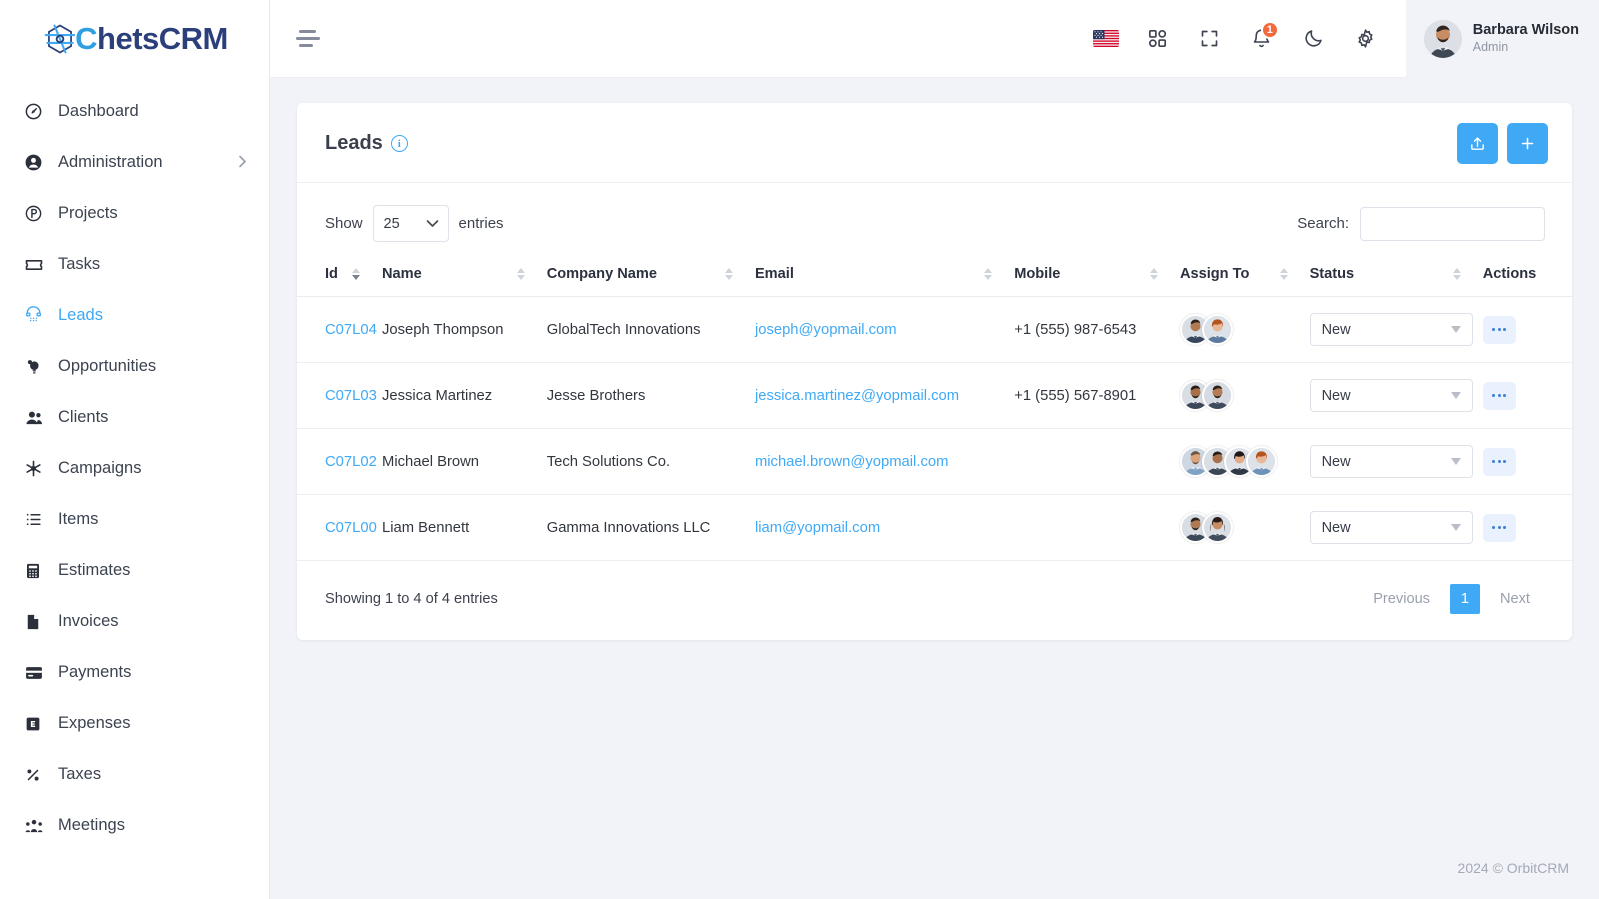  Describe the element at coordinates (134, 672) in the screenshot. I see `sidebar-item-payments: Payments` at that location.